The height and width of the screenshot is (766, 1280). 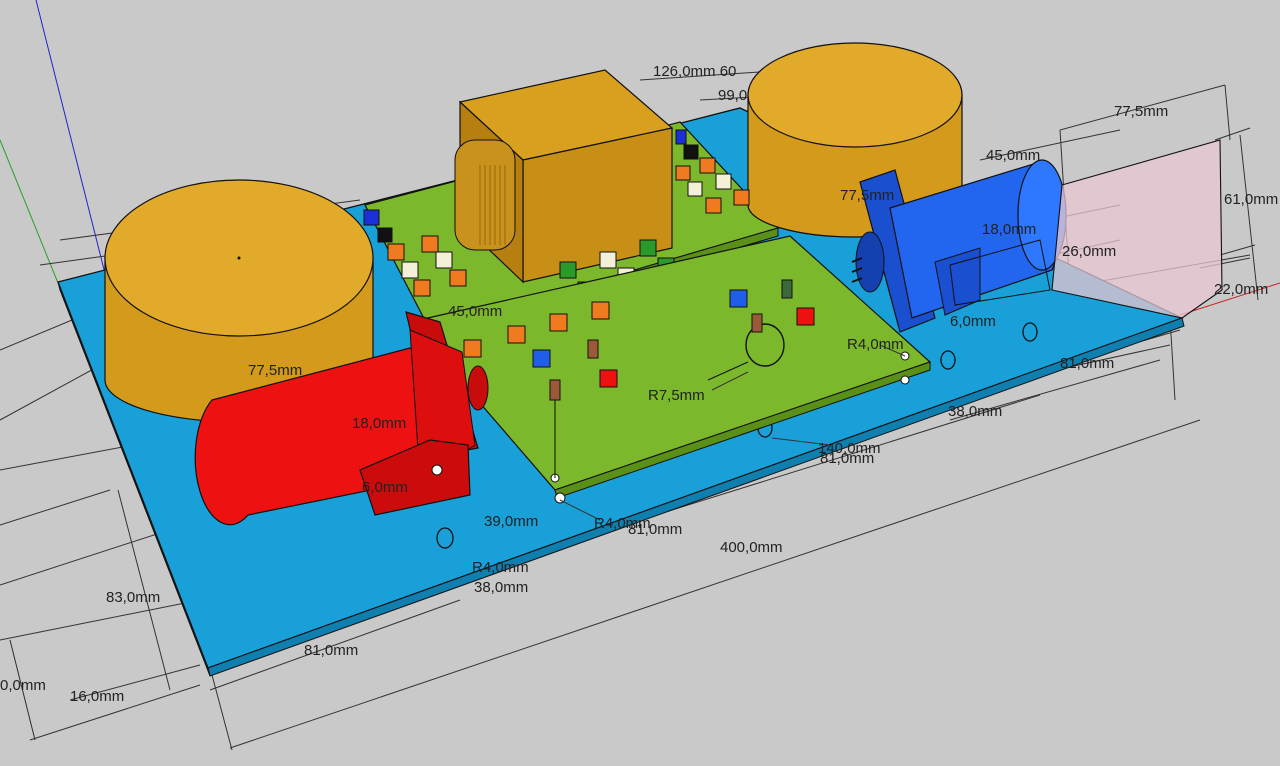 I want to click on dim-label: 61,0mm, so click(x=1251, y=199).